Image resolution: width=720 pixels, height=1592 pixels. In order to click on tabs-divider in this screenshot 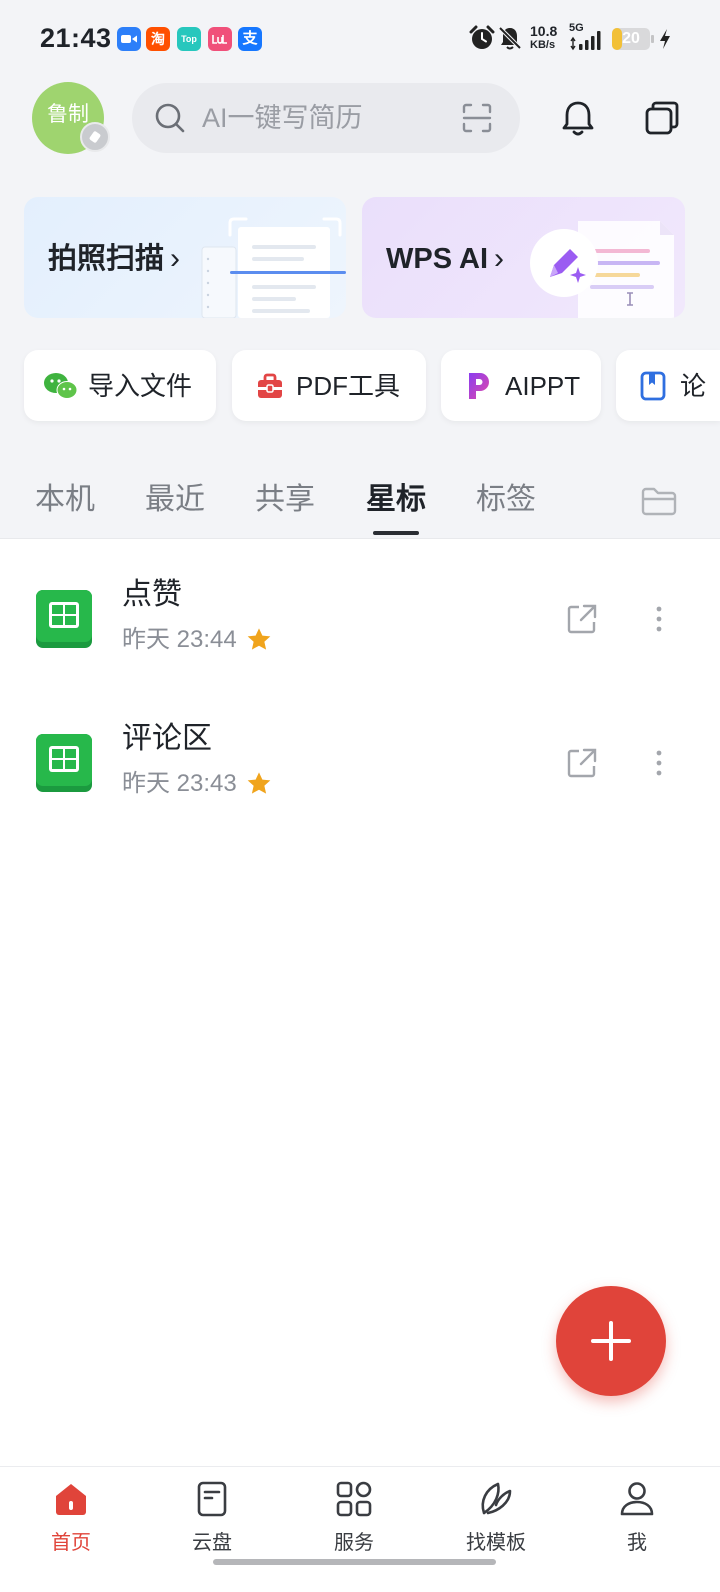, I will do `click(360, 538)`.